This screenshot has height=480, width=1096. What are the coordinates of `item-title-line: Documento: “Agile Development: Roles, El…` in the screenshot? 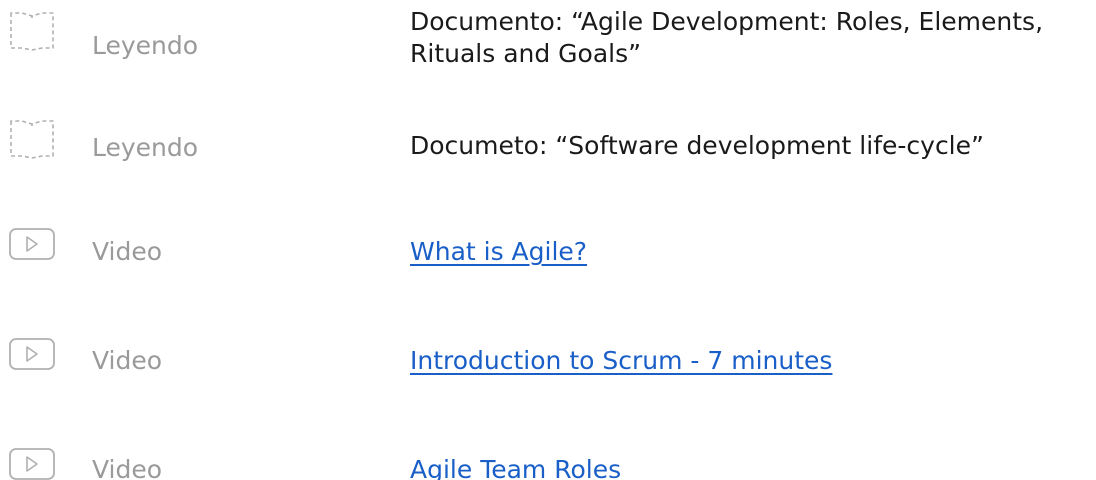 It's located at (727, 21).